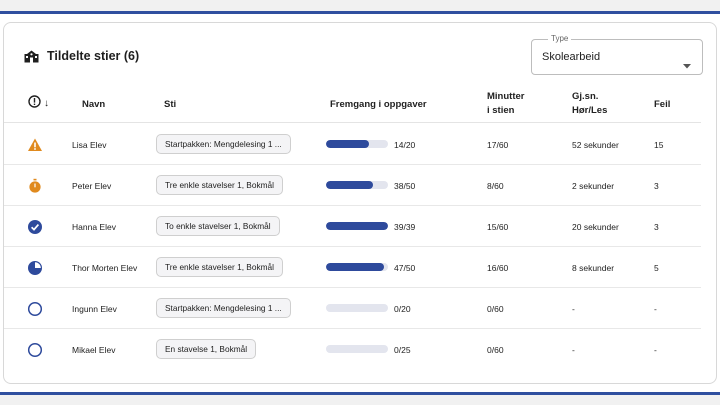  What do you see at coordinates (593, 268) in the screenshot?
I see `average-value: 8 sekunder` at bounding box center [593, 268].